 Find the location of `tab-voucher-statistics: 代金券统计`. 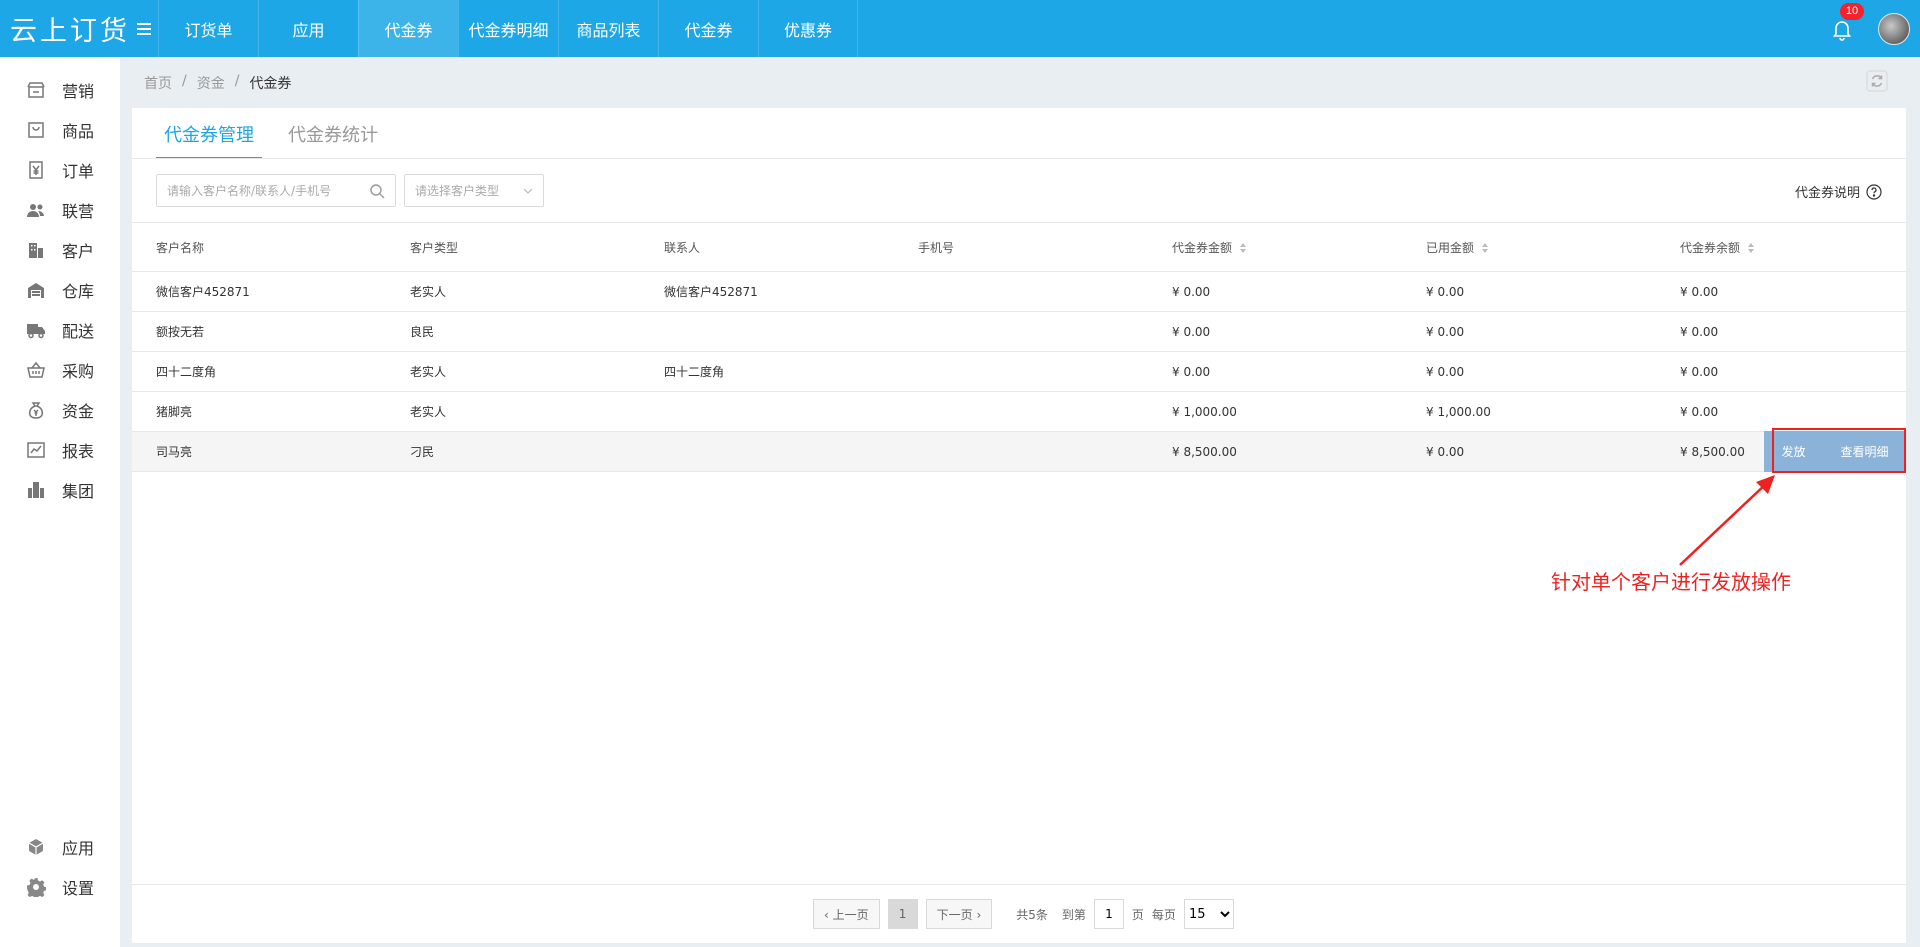

tab-voucher-statistics: 代金券统计 is located at coordinates (333, 133).